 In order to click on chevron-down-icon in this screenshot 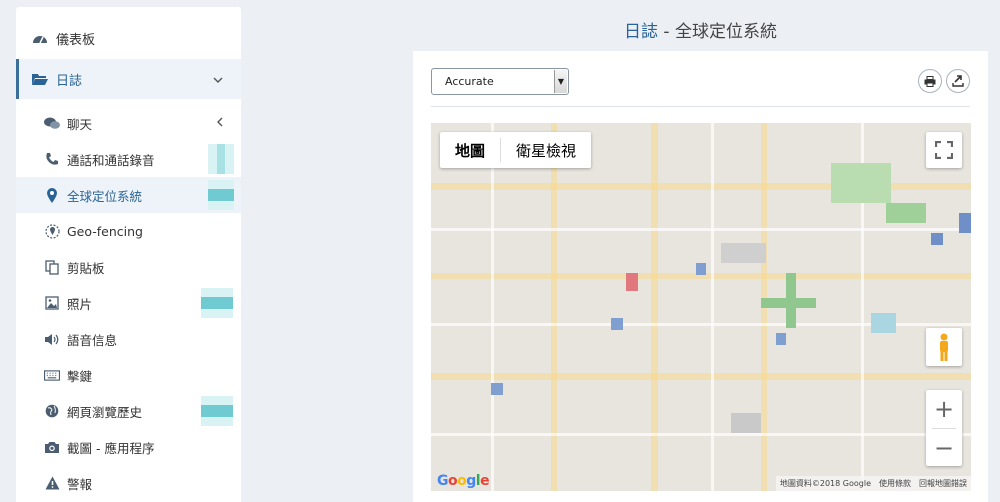, I will do `click(218, 79)`.